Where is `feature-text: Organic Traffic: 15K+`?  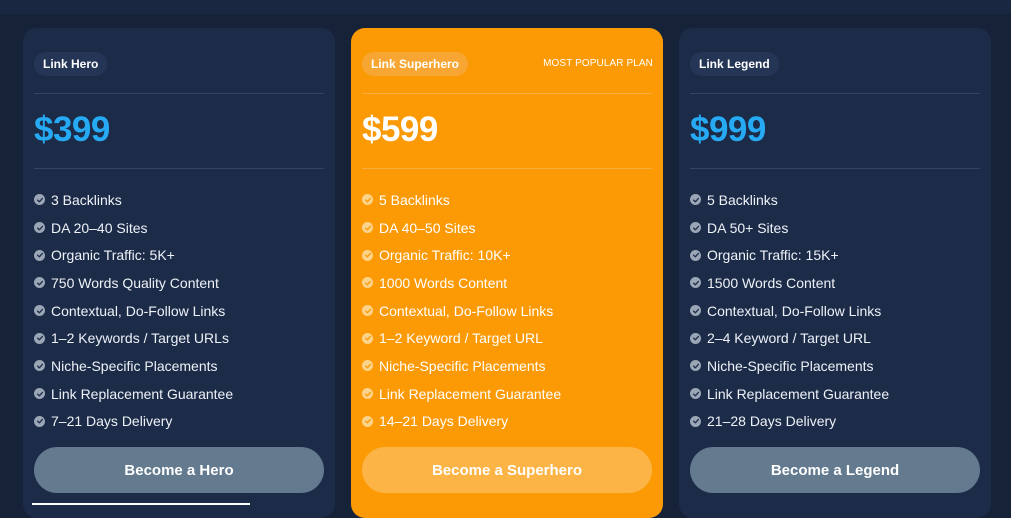 feature-text: Organic Traffic: 15K+ is located at coordinates (773, 255).